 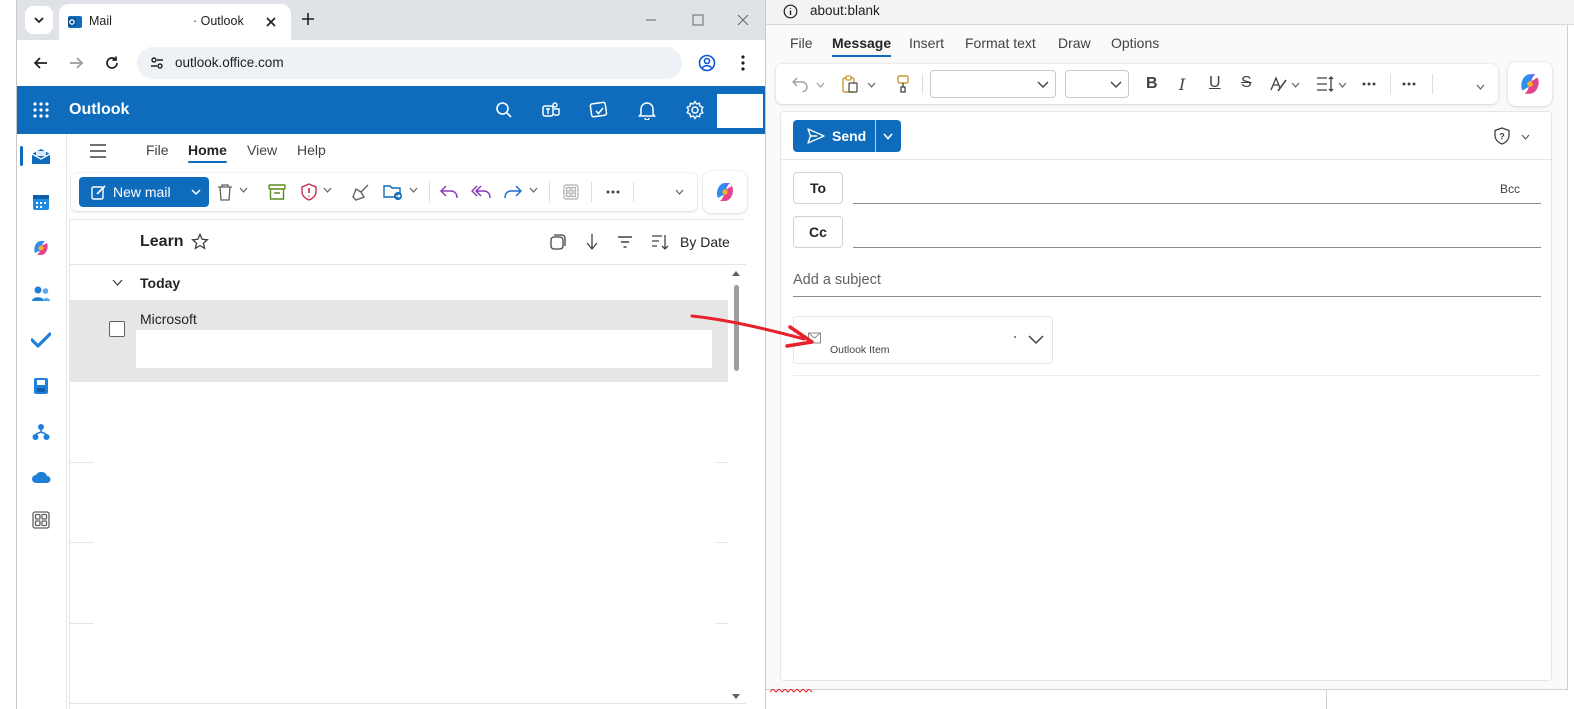 What do you see at coordinates (277, 192) in the screenshot?
I see `archive-icon` at bounding box center [277, 192].